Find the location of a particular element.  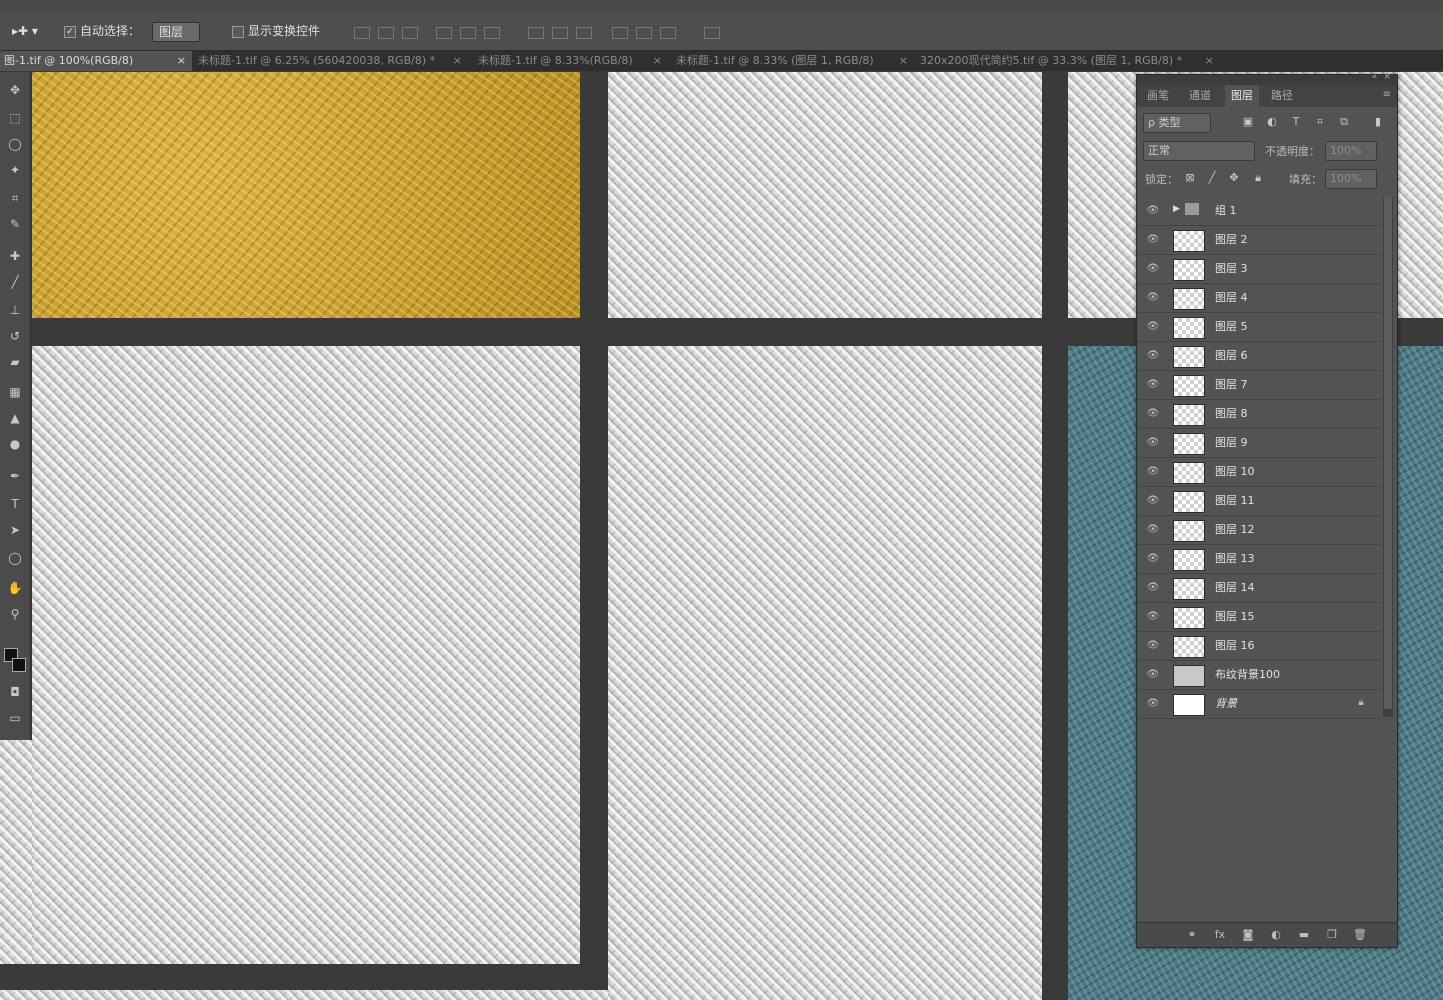

delete-layer-icon: 🗑︎ is located at coordinates (1360, 935).